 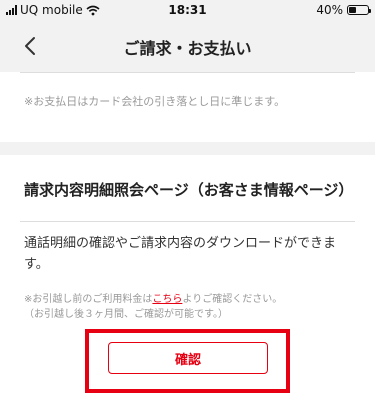 I want to click on section-description: 通話明細の確認やご請求内容のダウンロードができます。, so click(x=180, y=254).